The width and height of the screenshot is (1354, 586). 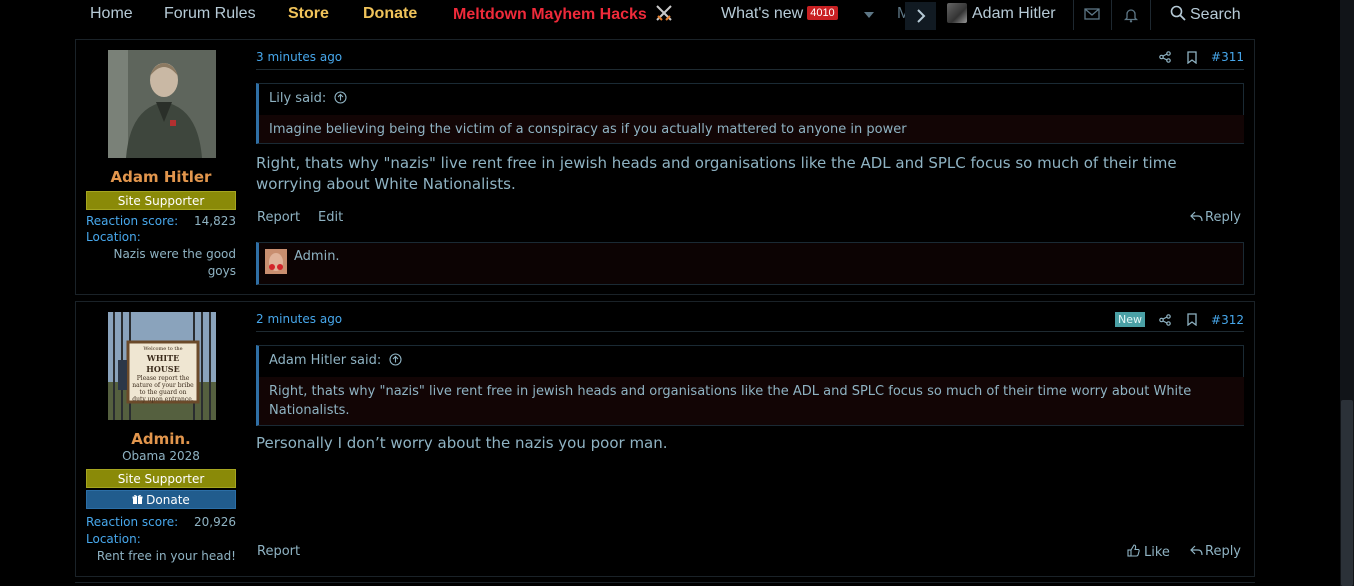 I want to click on search-icon, so click(x=1178, y=13).